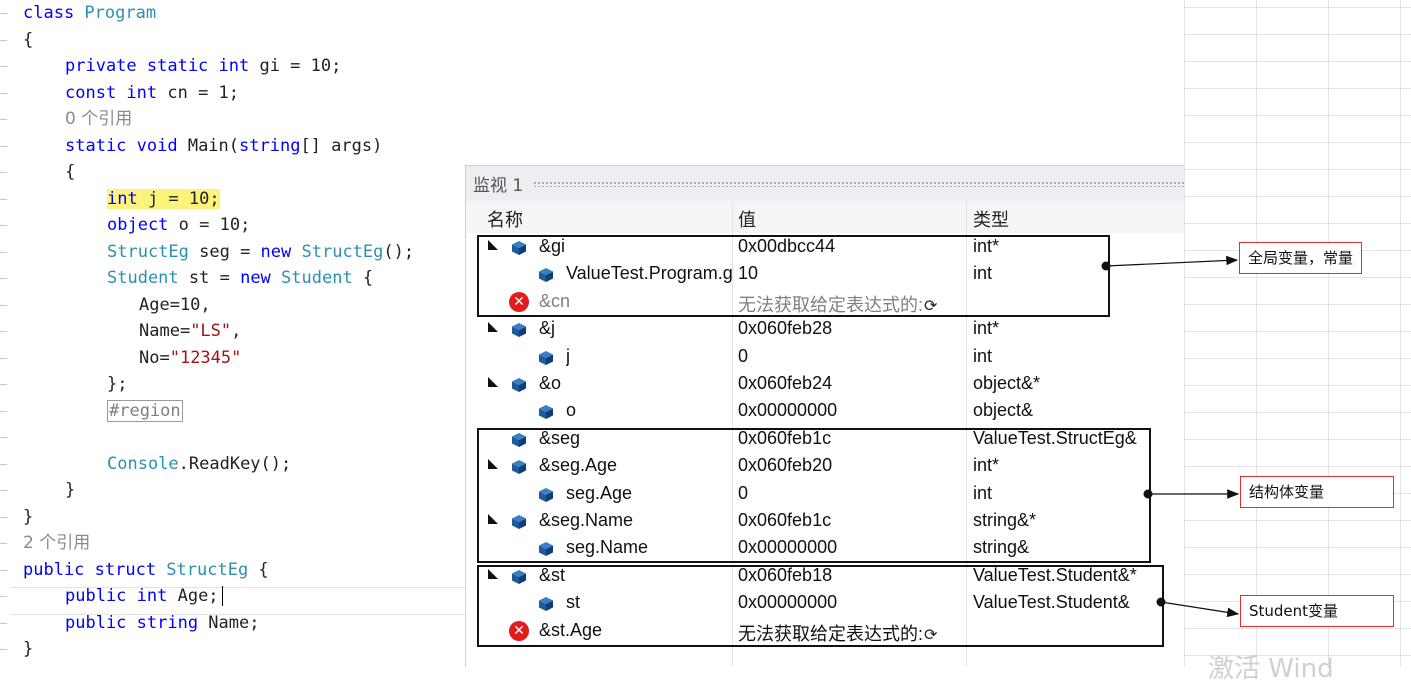 The height and width of the screenshot is (685, 1411). Describe the element at coordinates (1271, 669) in the screenshot. I see `activation-watermark: 激活 Wind` at that location.